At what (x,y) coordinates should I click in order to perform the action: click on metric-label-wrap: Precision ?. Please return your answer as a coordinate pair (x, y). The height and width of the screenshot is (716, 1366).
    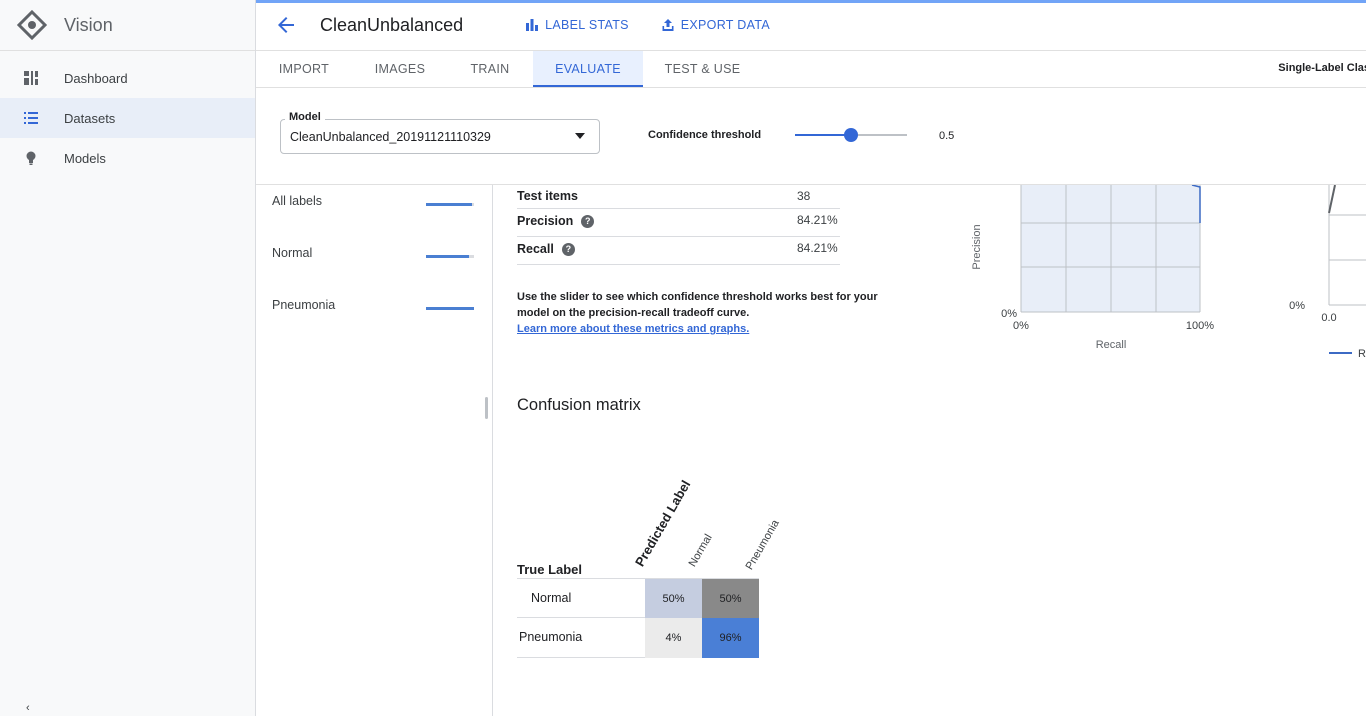
    Looking at the image, I should click on (556, 221).